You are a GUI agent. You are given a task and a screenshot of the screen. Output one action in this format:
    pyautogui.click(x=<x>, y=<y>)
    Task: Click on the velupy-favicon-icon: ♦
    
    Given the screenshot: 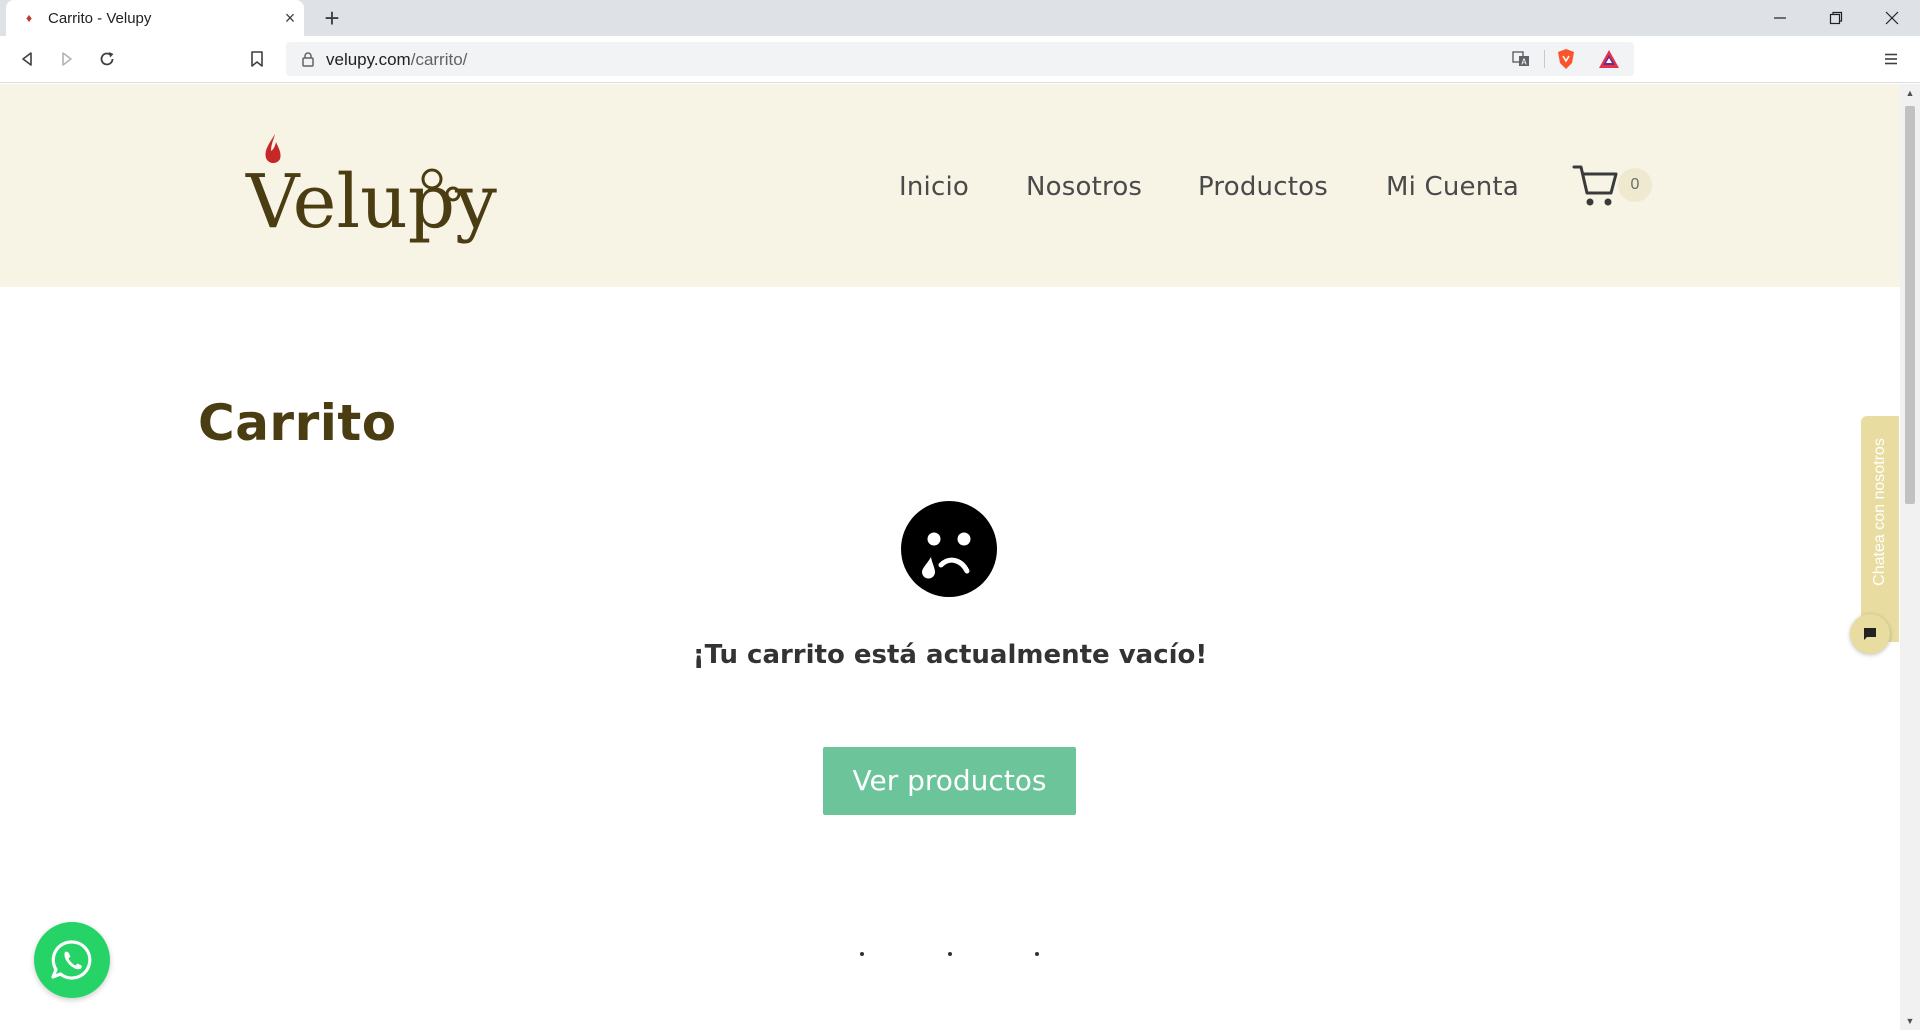 What is the action you would take?
    pyautogui.click(x=29, y=18)
    